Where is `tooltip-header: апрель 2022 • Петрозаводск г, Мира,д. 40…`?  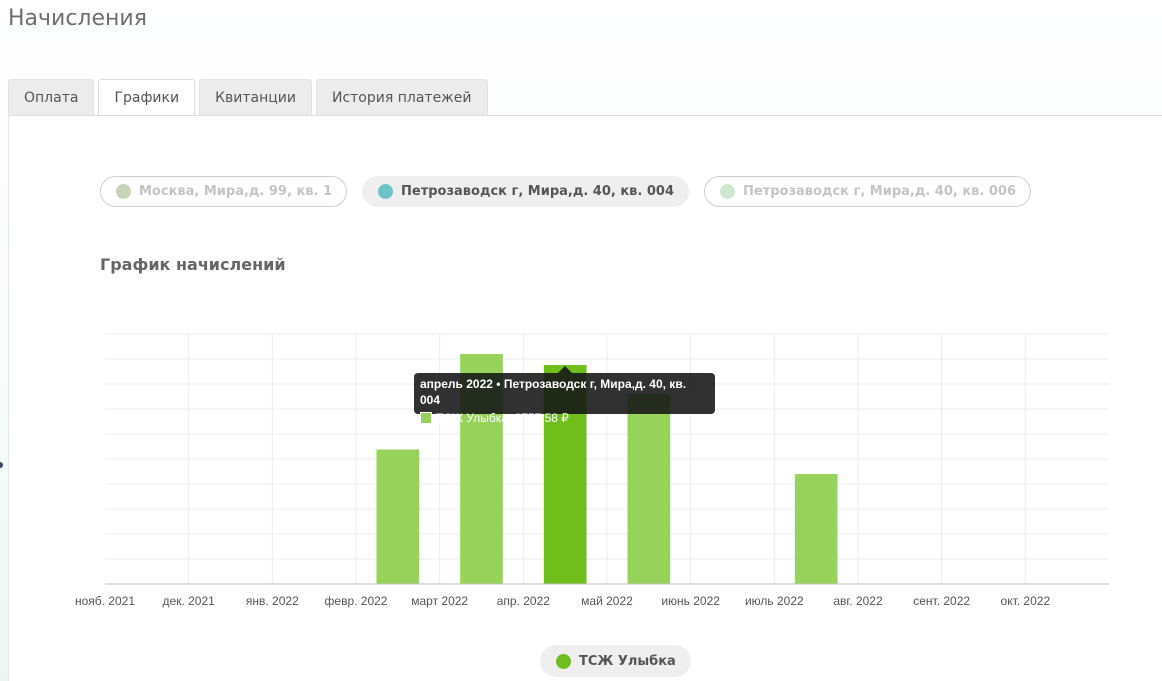 tooltip-header: апрель 2022 • Петрозаводск г, Мира,д. 40… is located at coordinates (553, 392).